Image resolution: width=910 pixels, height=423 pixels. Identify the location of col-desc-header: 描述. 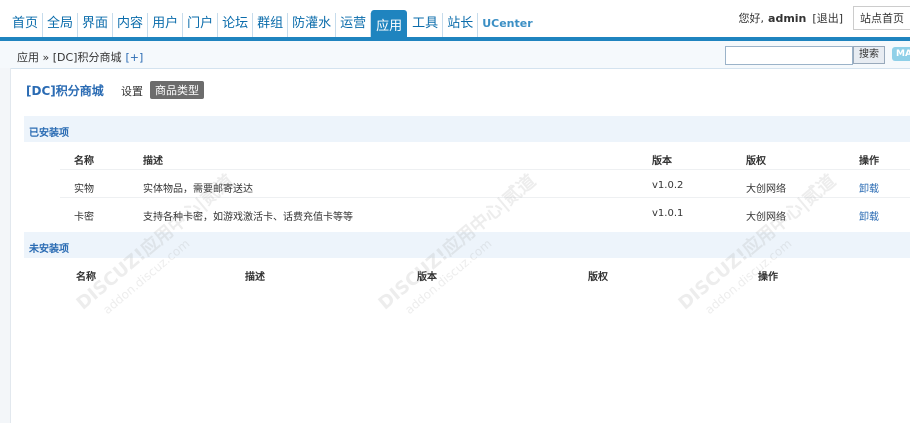
(153, 161).